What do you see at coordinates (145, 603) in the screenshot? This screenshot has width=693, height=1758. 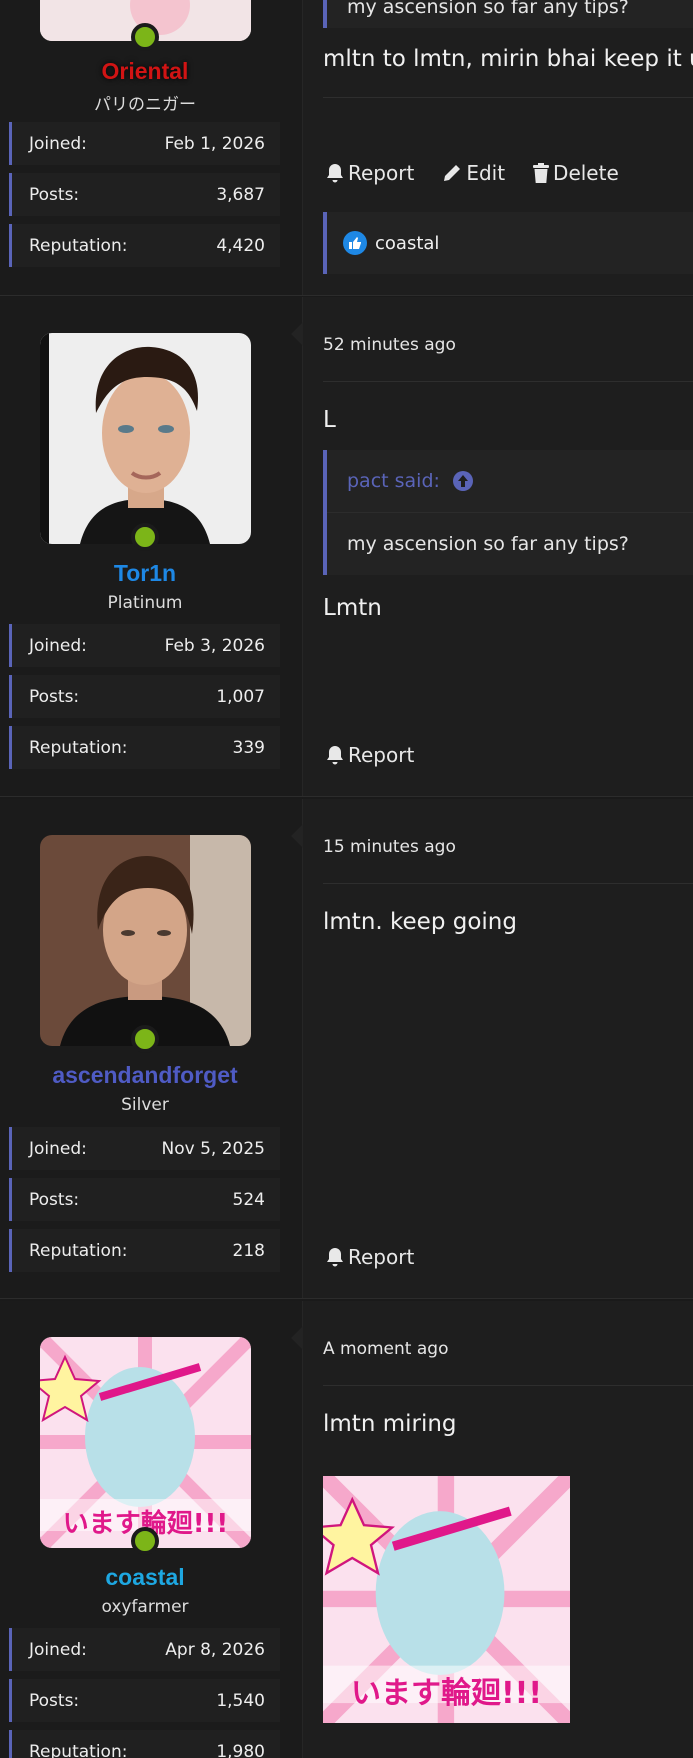 I see `user-title: Platinum` at bounding box center [145, 603].